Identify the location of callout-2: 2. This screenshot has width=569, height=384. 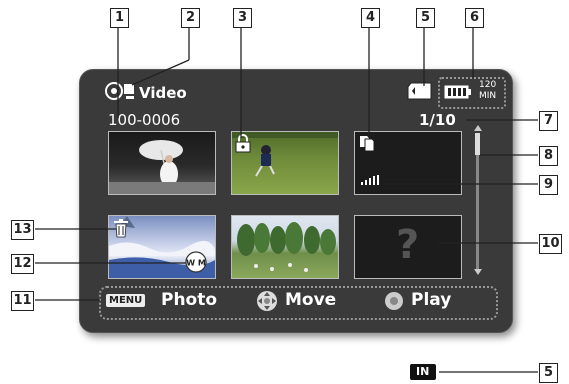
(190, 18).